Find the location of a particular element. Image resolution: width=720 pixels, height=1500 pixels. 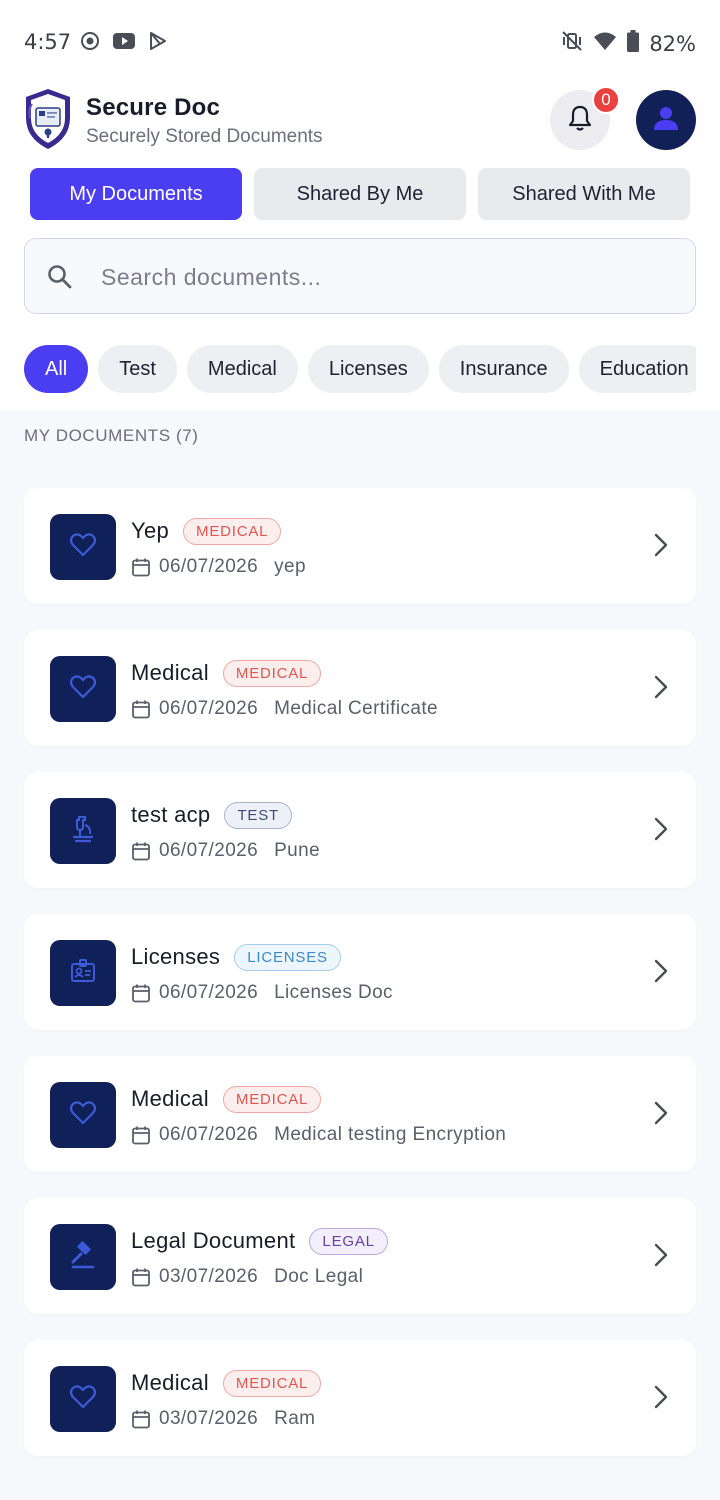

doc-meta: 03/07/2026 Ram is located at coordinates (223, 1419).